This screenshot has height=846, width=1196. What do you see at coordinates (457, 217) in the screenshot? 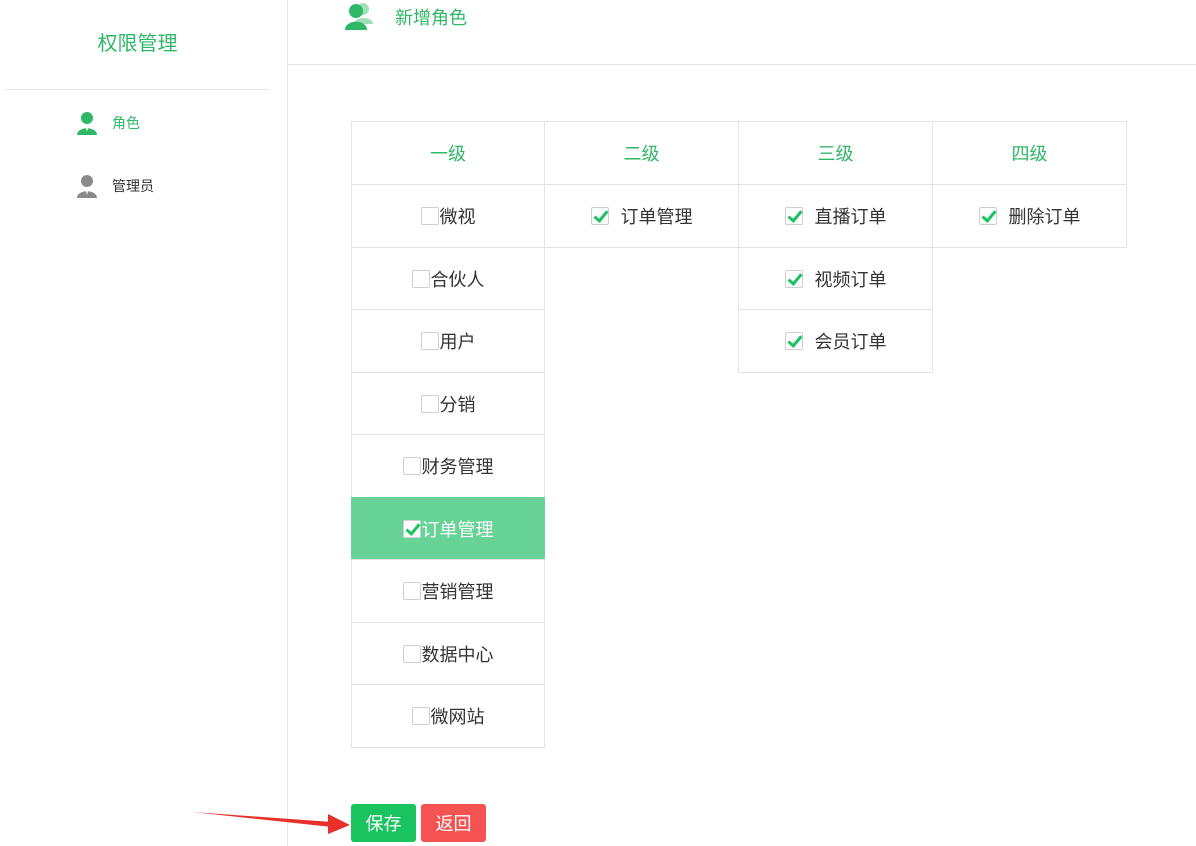
I see `level1-label: 微视` at bounding box center [457, 217].